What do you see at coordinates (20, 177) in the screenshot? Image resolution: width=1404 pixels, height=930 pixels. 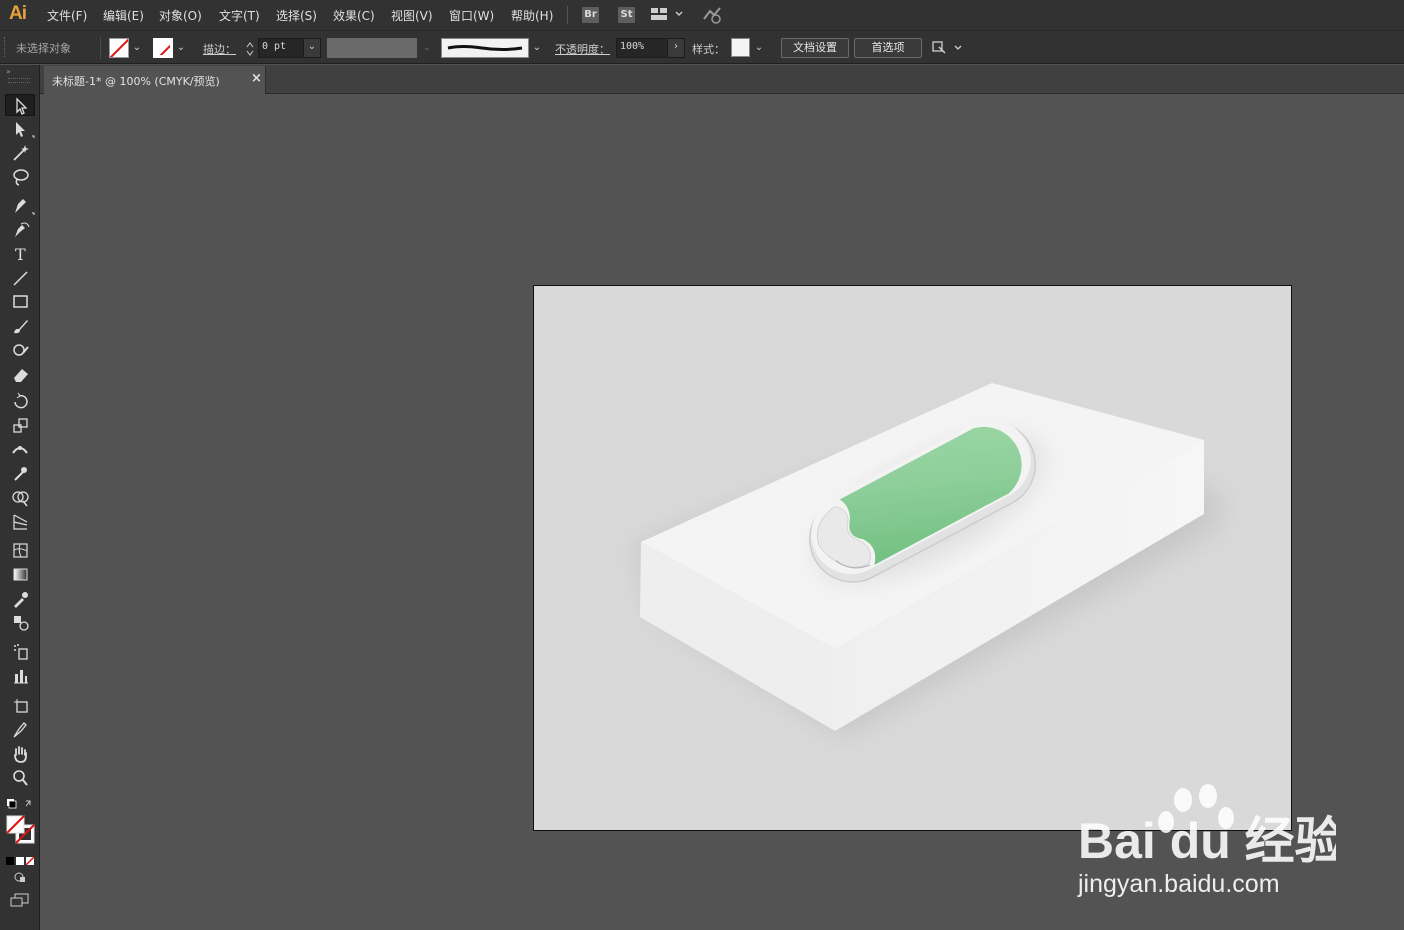 I see `lasso-tool-icon` at bounding box center [20, 177].